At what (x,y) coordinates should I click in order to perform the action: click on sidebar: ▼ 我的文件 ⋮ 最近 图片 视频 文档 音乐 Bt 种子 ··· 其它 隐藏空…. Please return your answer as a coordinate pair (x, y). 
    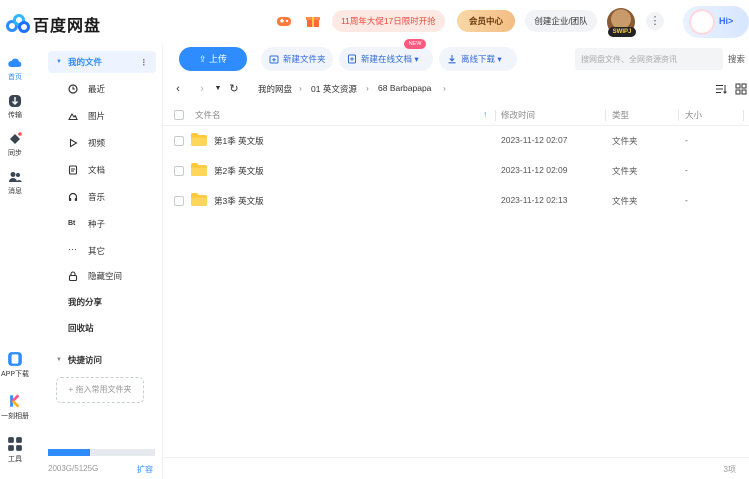
    Looking at the image, I should click on (102, 261).